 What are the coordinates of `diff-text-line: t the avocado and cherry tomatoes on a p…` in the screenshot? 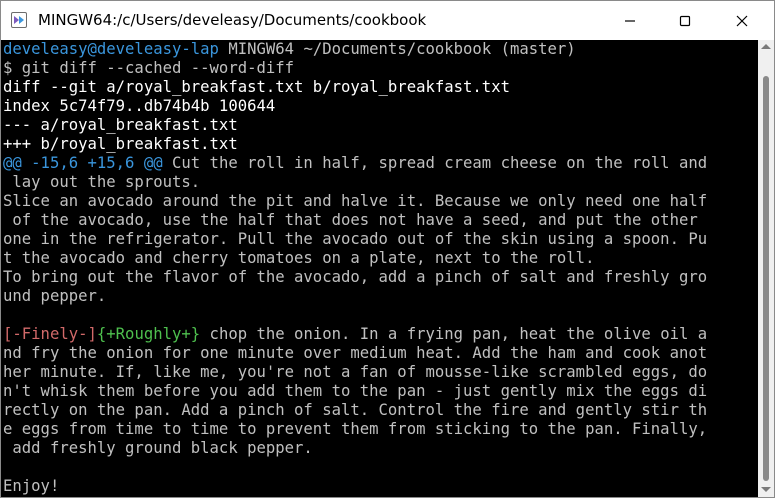 It's located at (299, 258).